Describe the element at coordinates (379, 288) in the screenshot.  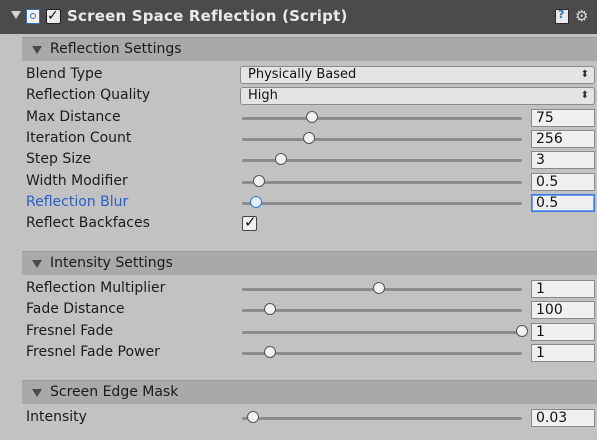
I see `reflection-multiplier-slider-thumb` at that location.